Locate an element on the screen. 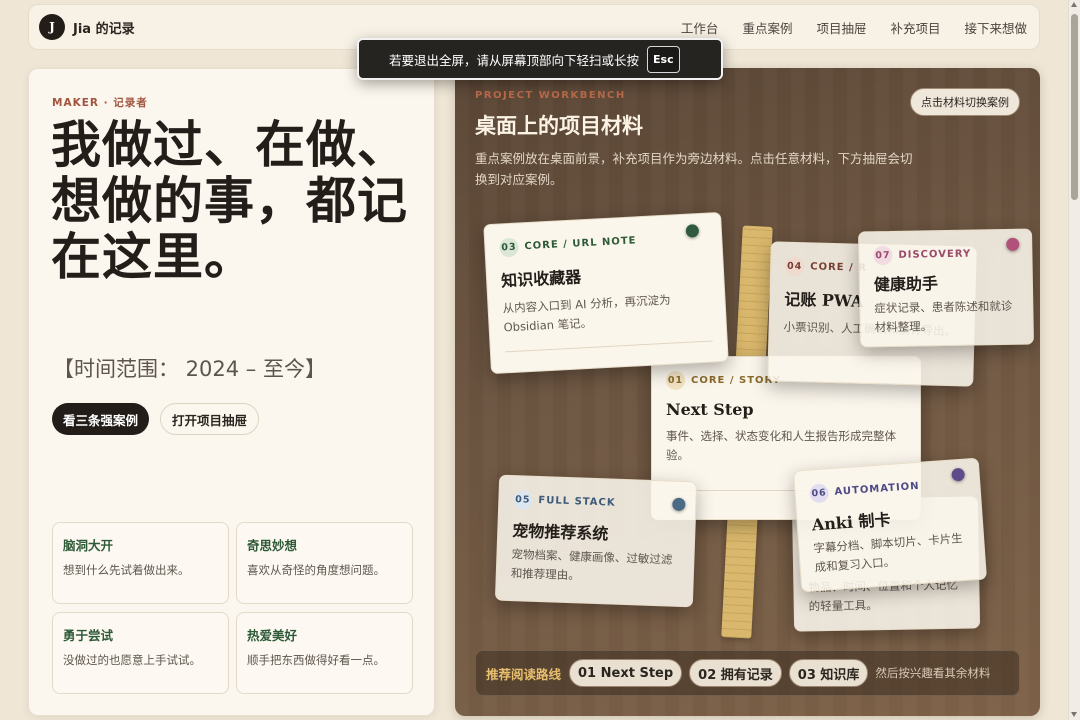 This screenshot has height=720, width=1080. card-desc: 症状记录、患者陈述和就诊材料整理。 is located at coordinates (943, 316).